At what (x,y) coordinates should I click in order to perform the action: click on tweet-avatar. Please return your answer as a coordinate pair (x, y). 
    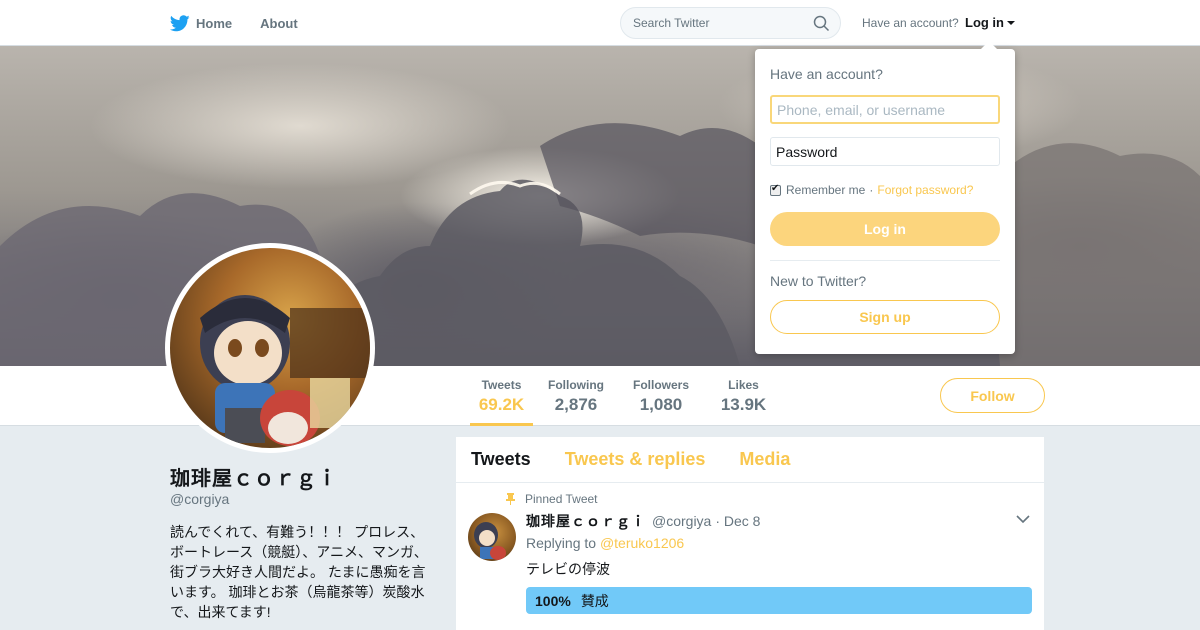
    Looking at the image, I should click on (492, 537).